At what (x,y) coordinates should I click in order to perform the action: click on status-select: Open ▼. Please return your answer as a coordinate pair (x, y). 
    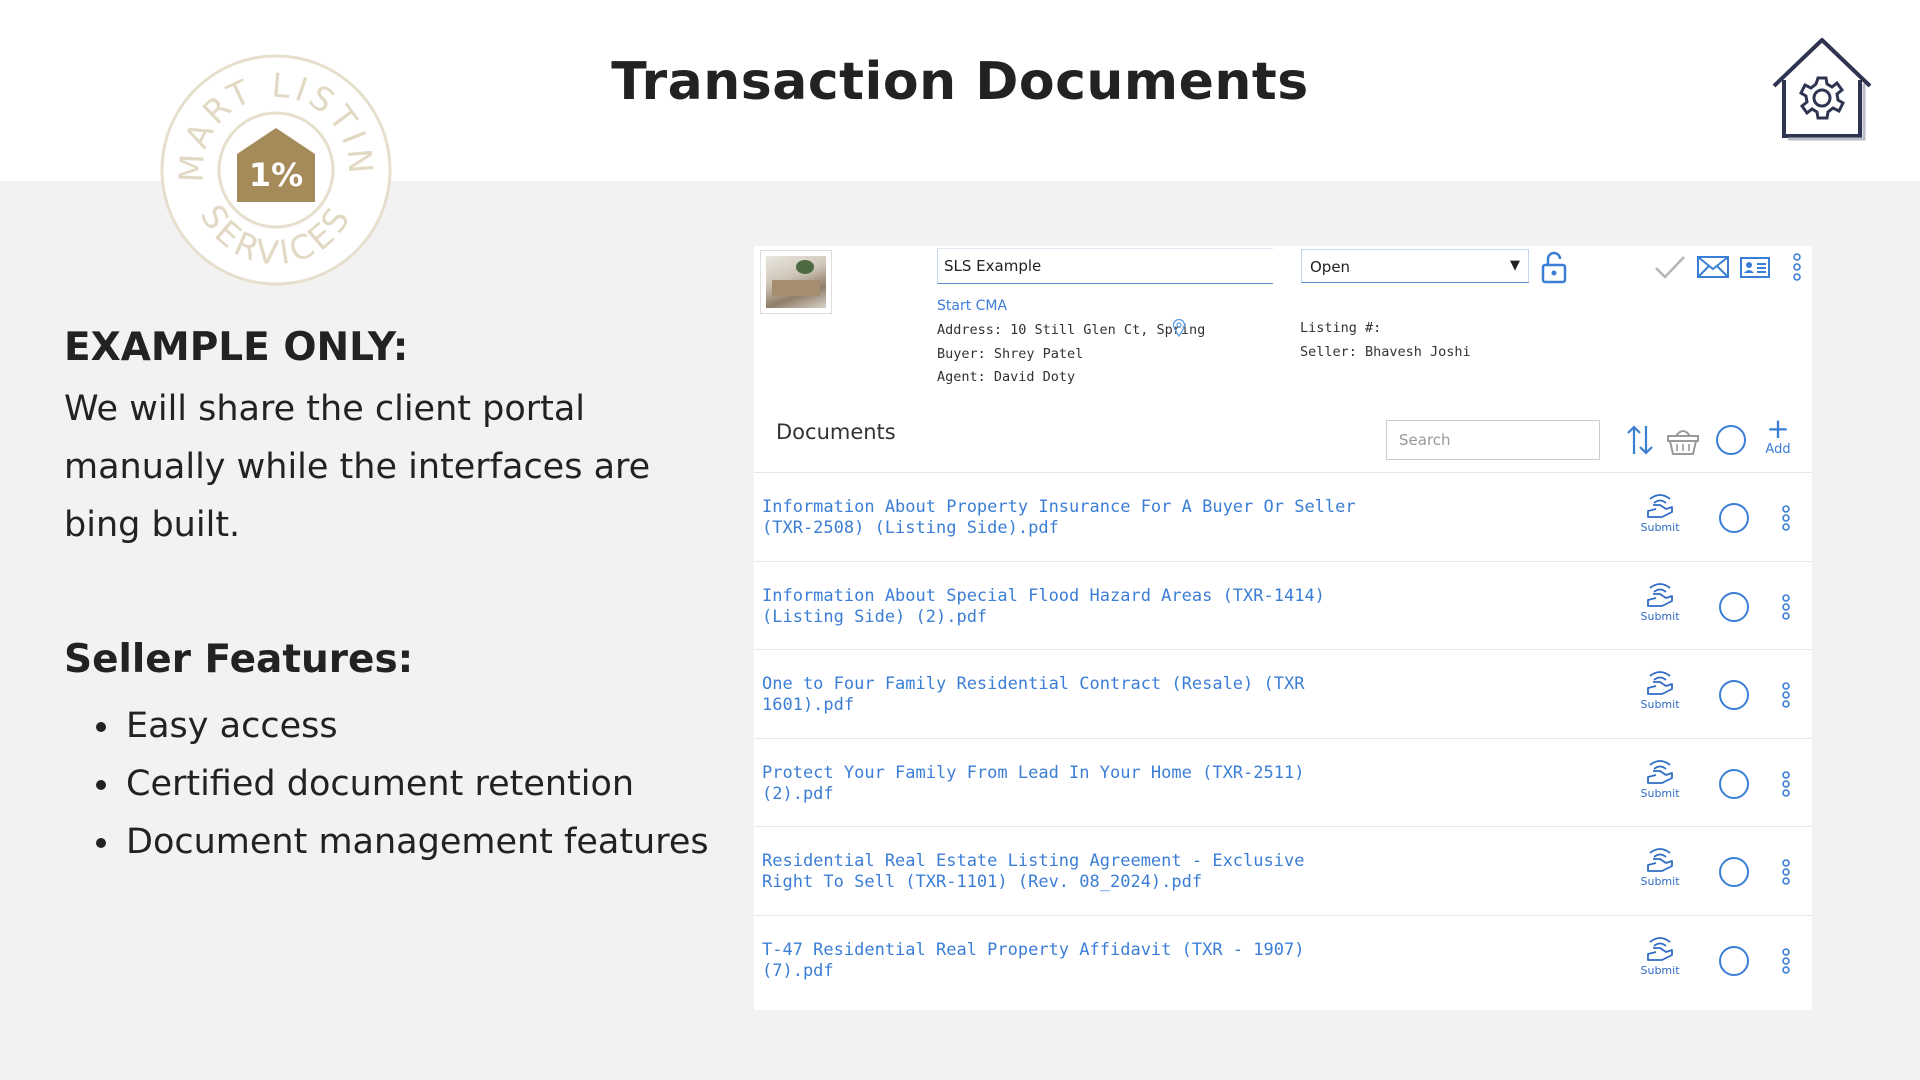
    Looking at the image, I should click on (1415, 266).